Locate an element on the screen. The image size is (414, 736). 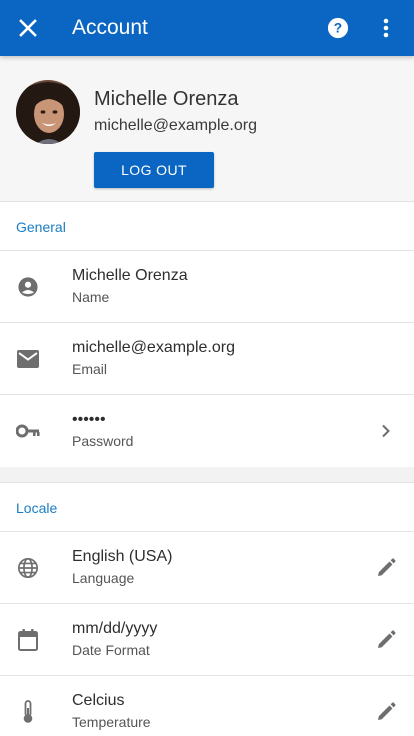
item-value: Michelle Orenza is located at coordinates (130, 275).